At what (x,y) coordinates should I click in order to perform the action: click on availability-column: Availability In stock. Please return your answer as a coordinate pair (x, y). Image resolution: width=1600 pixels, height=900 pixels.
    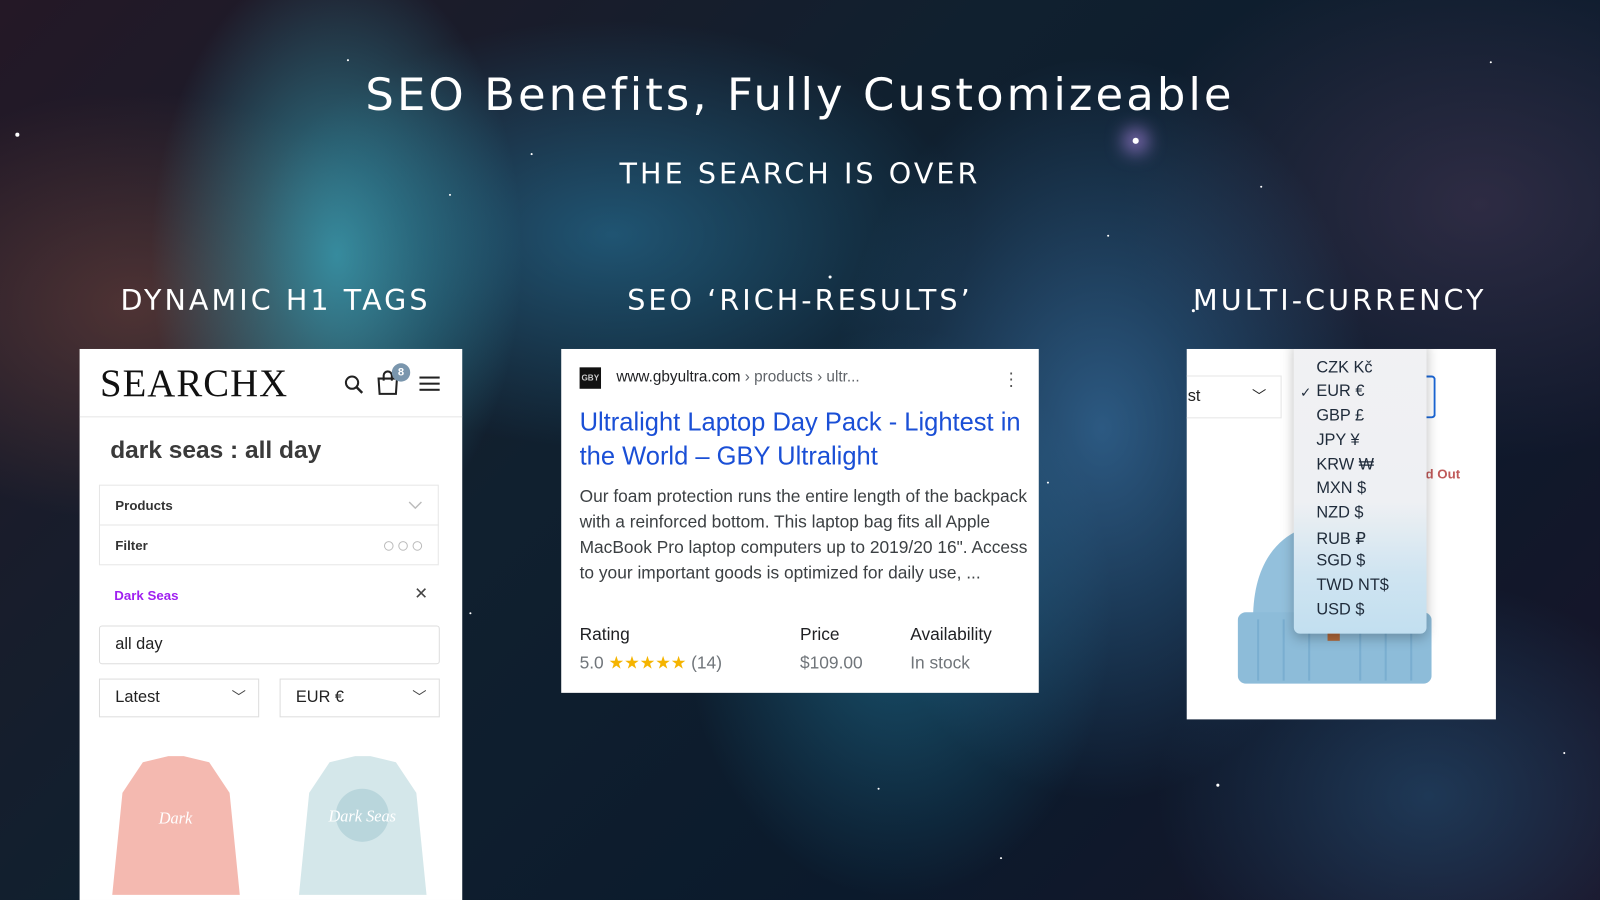
    Looking at the image, I should click on (951, 648).